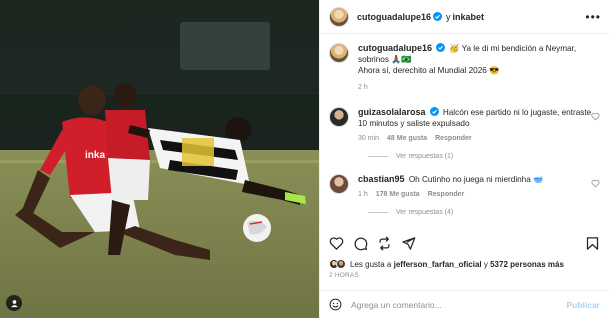 The height and width of the screenshot is (318, 609). I want to click on view-replies-button: Ver respuestas (1), so click(488, 156).